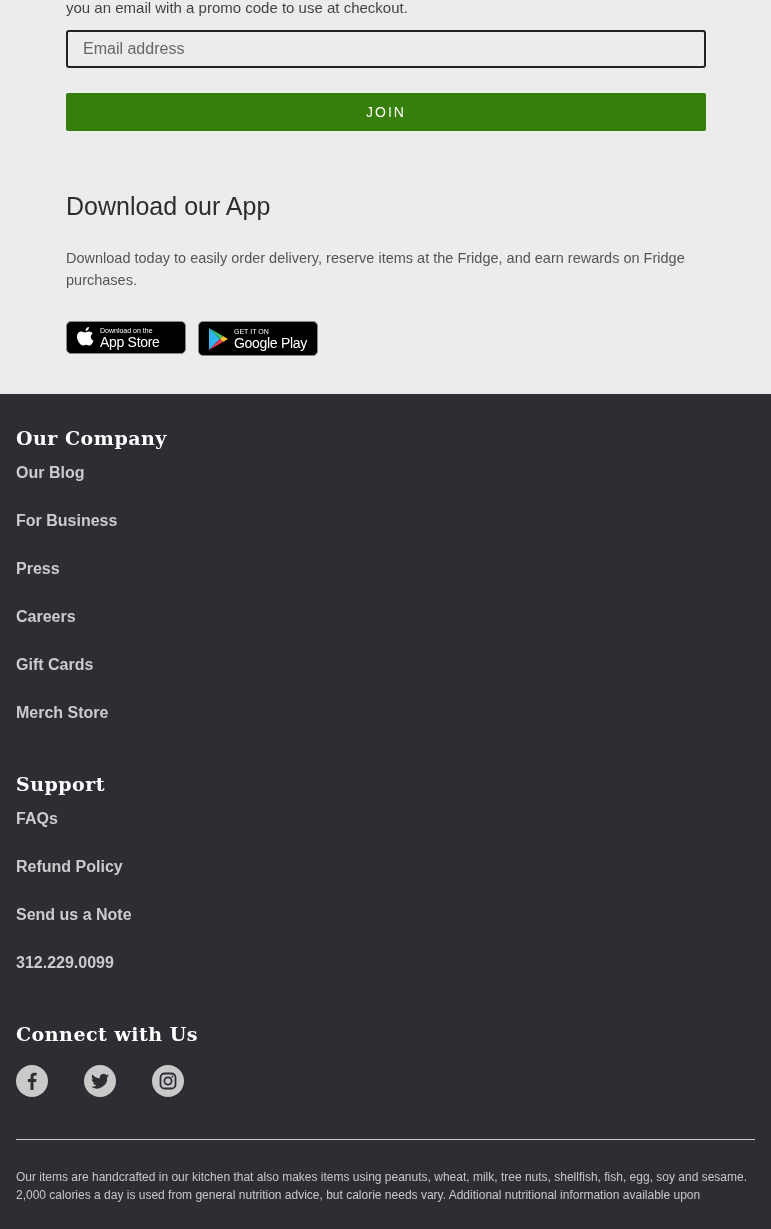  I want to click on footer-heading: Support, so click(61, 784).